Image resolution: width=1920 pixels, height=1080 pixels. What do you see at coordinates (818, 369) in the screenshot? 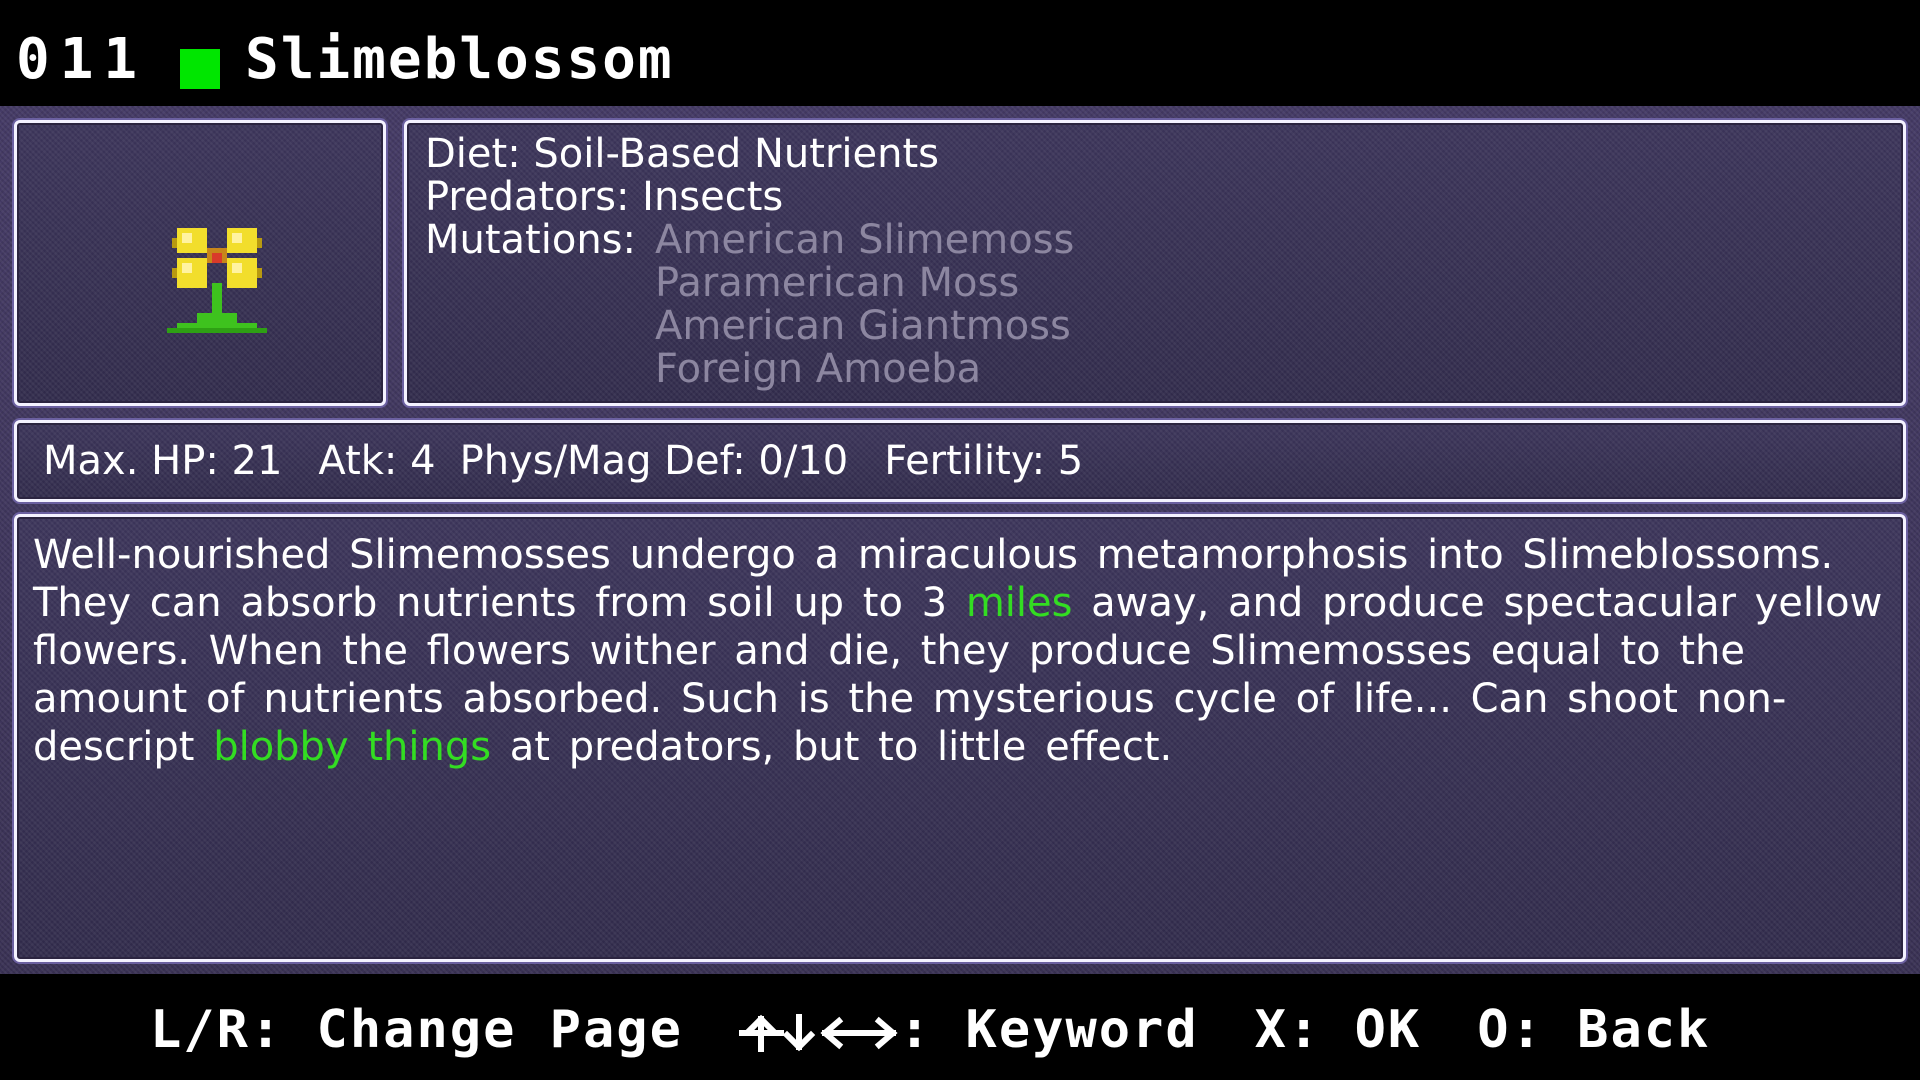
I see `mutation-item: Foreign Amoeba` at bounding box center [818, 369].